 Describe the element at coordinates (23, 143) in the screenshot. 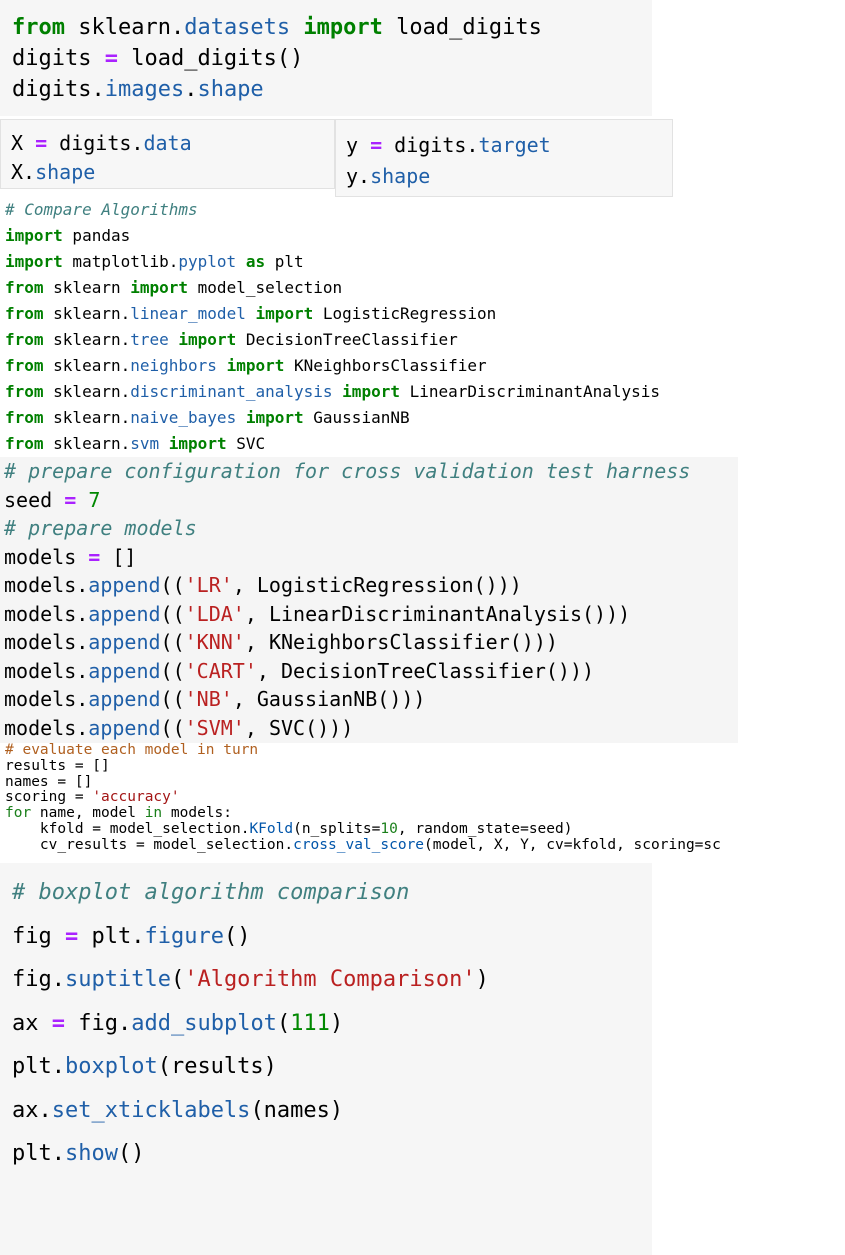

I see `code-token: X` at that location.